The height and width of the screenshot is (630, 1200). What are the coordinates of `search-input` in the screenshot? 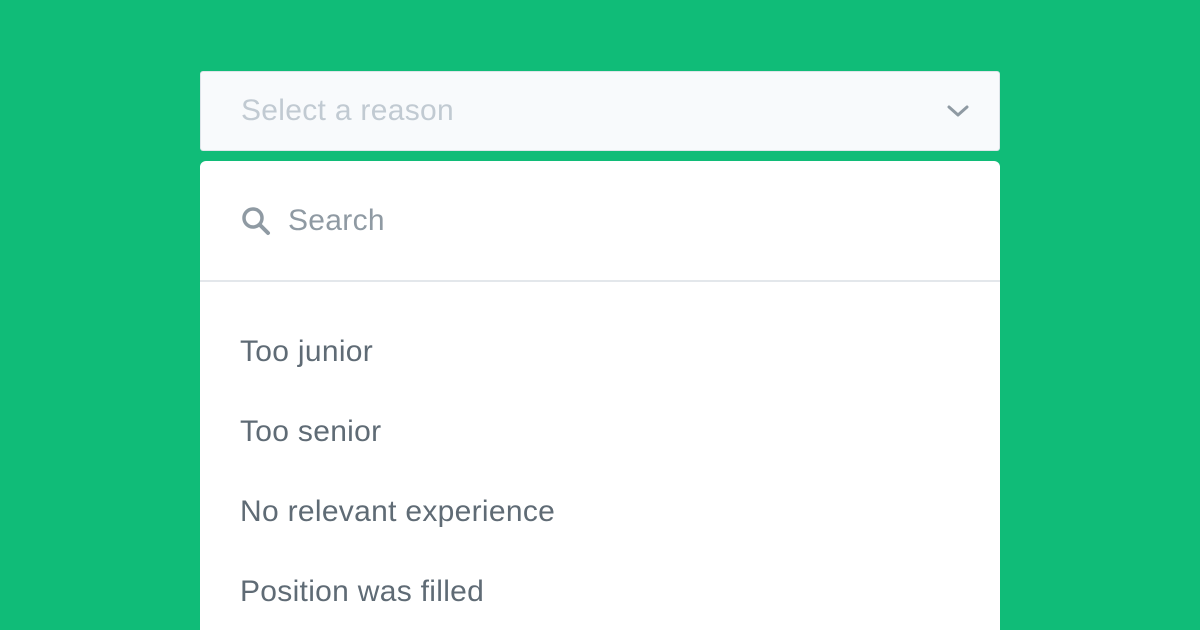 It's located at (588, 220).